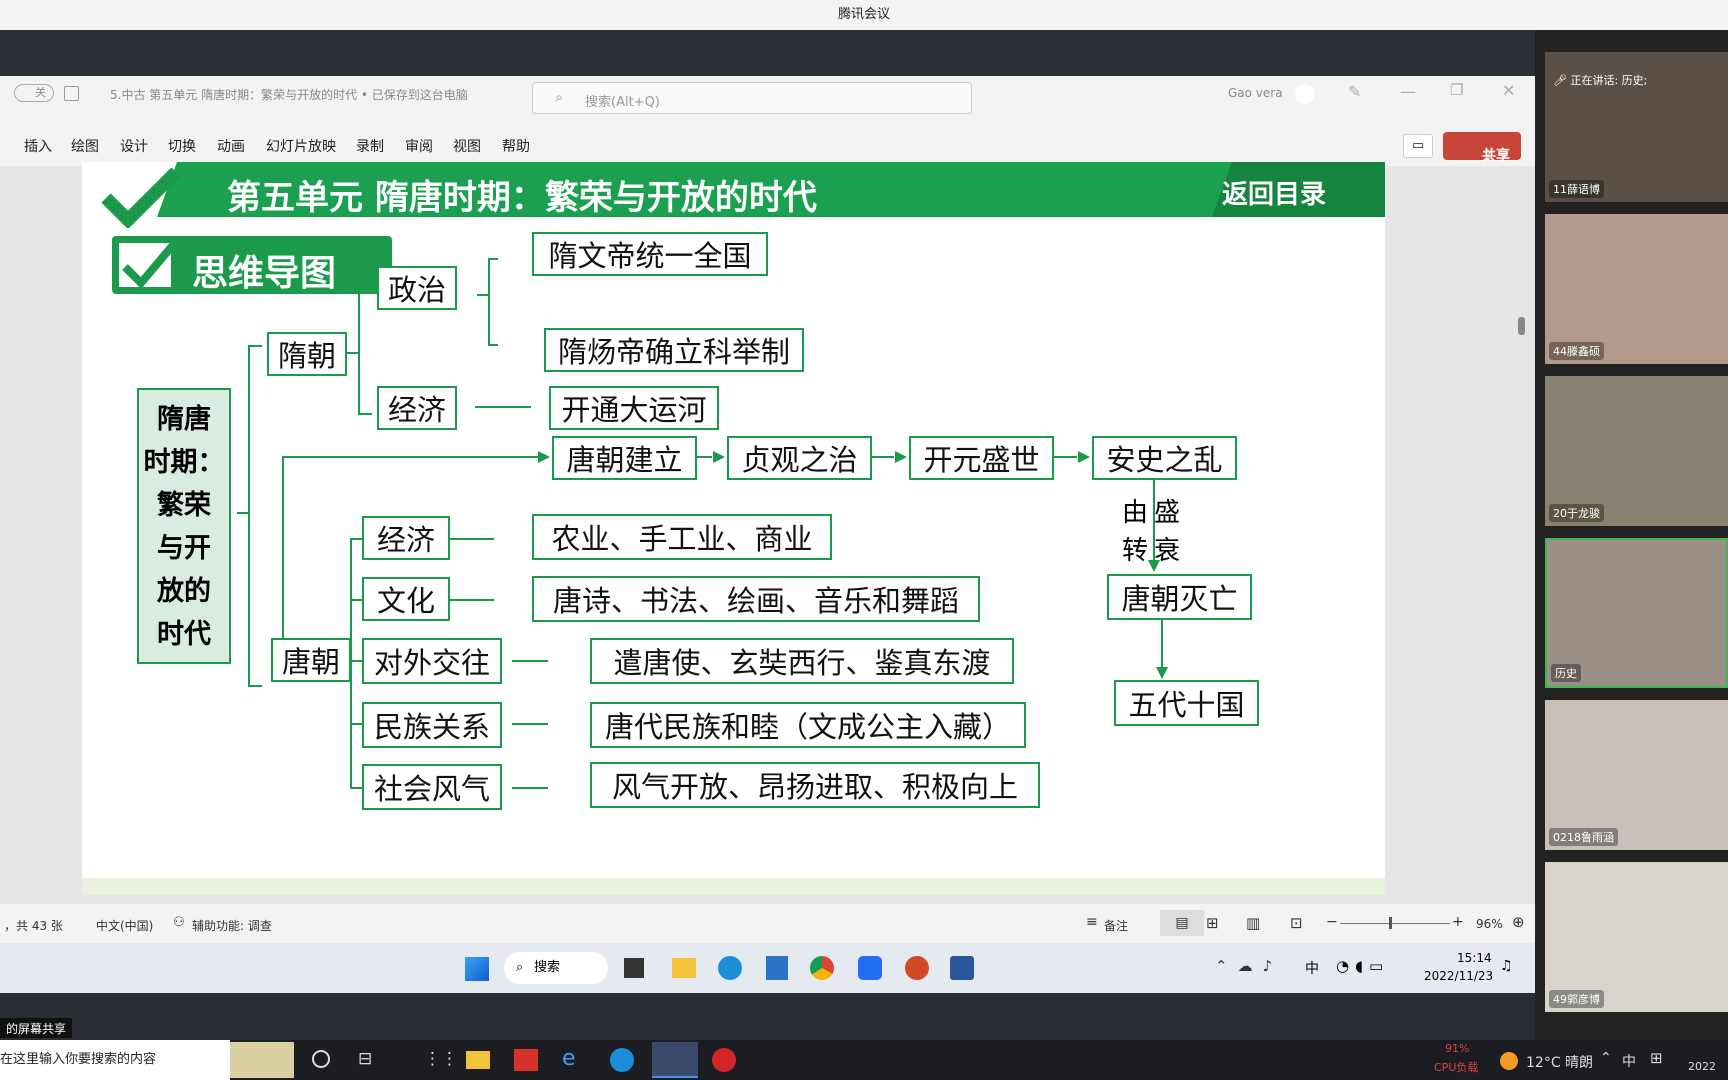 The width and height of the screenshot is (1728, 1080). I want to click on search-box: ⌕ 搜索(Alt+Q), so click(752, 98).